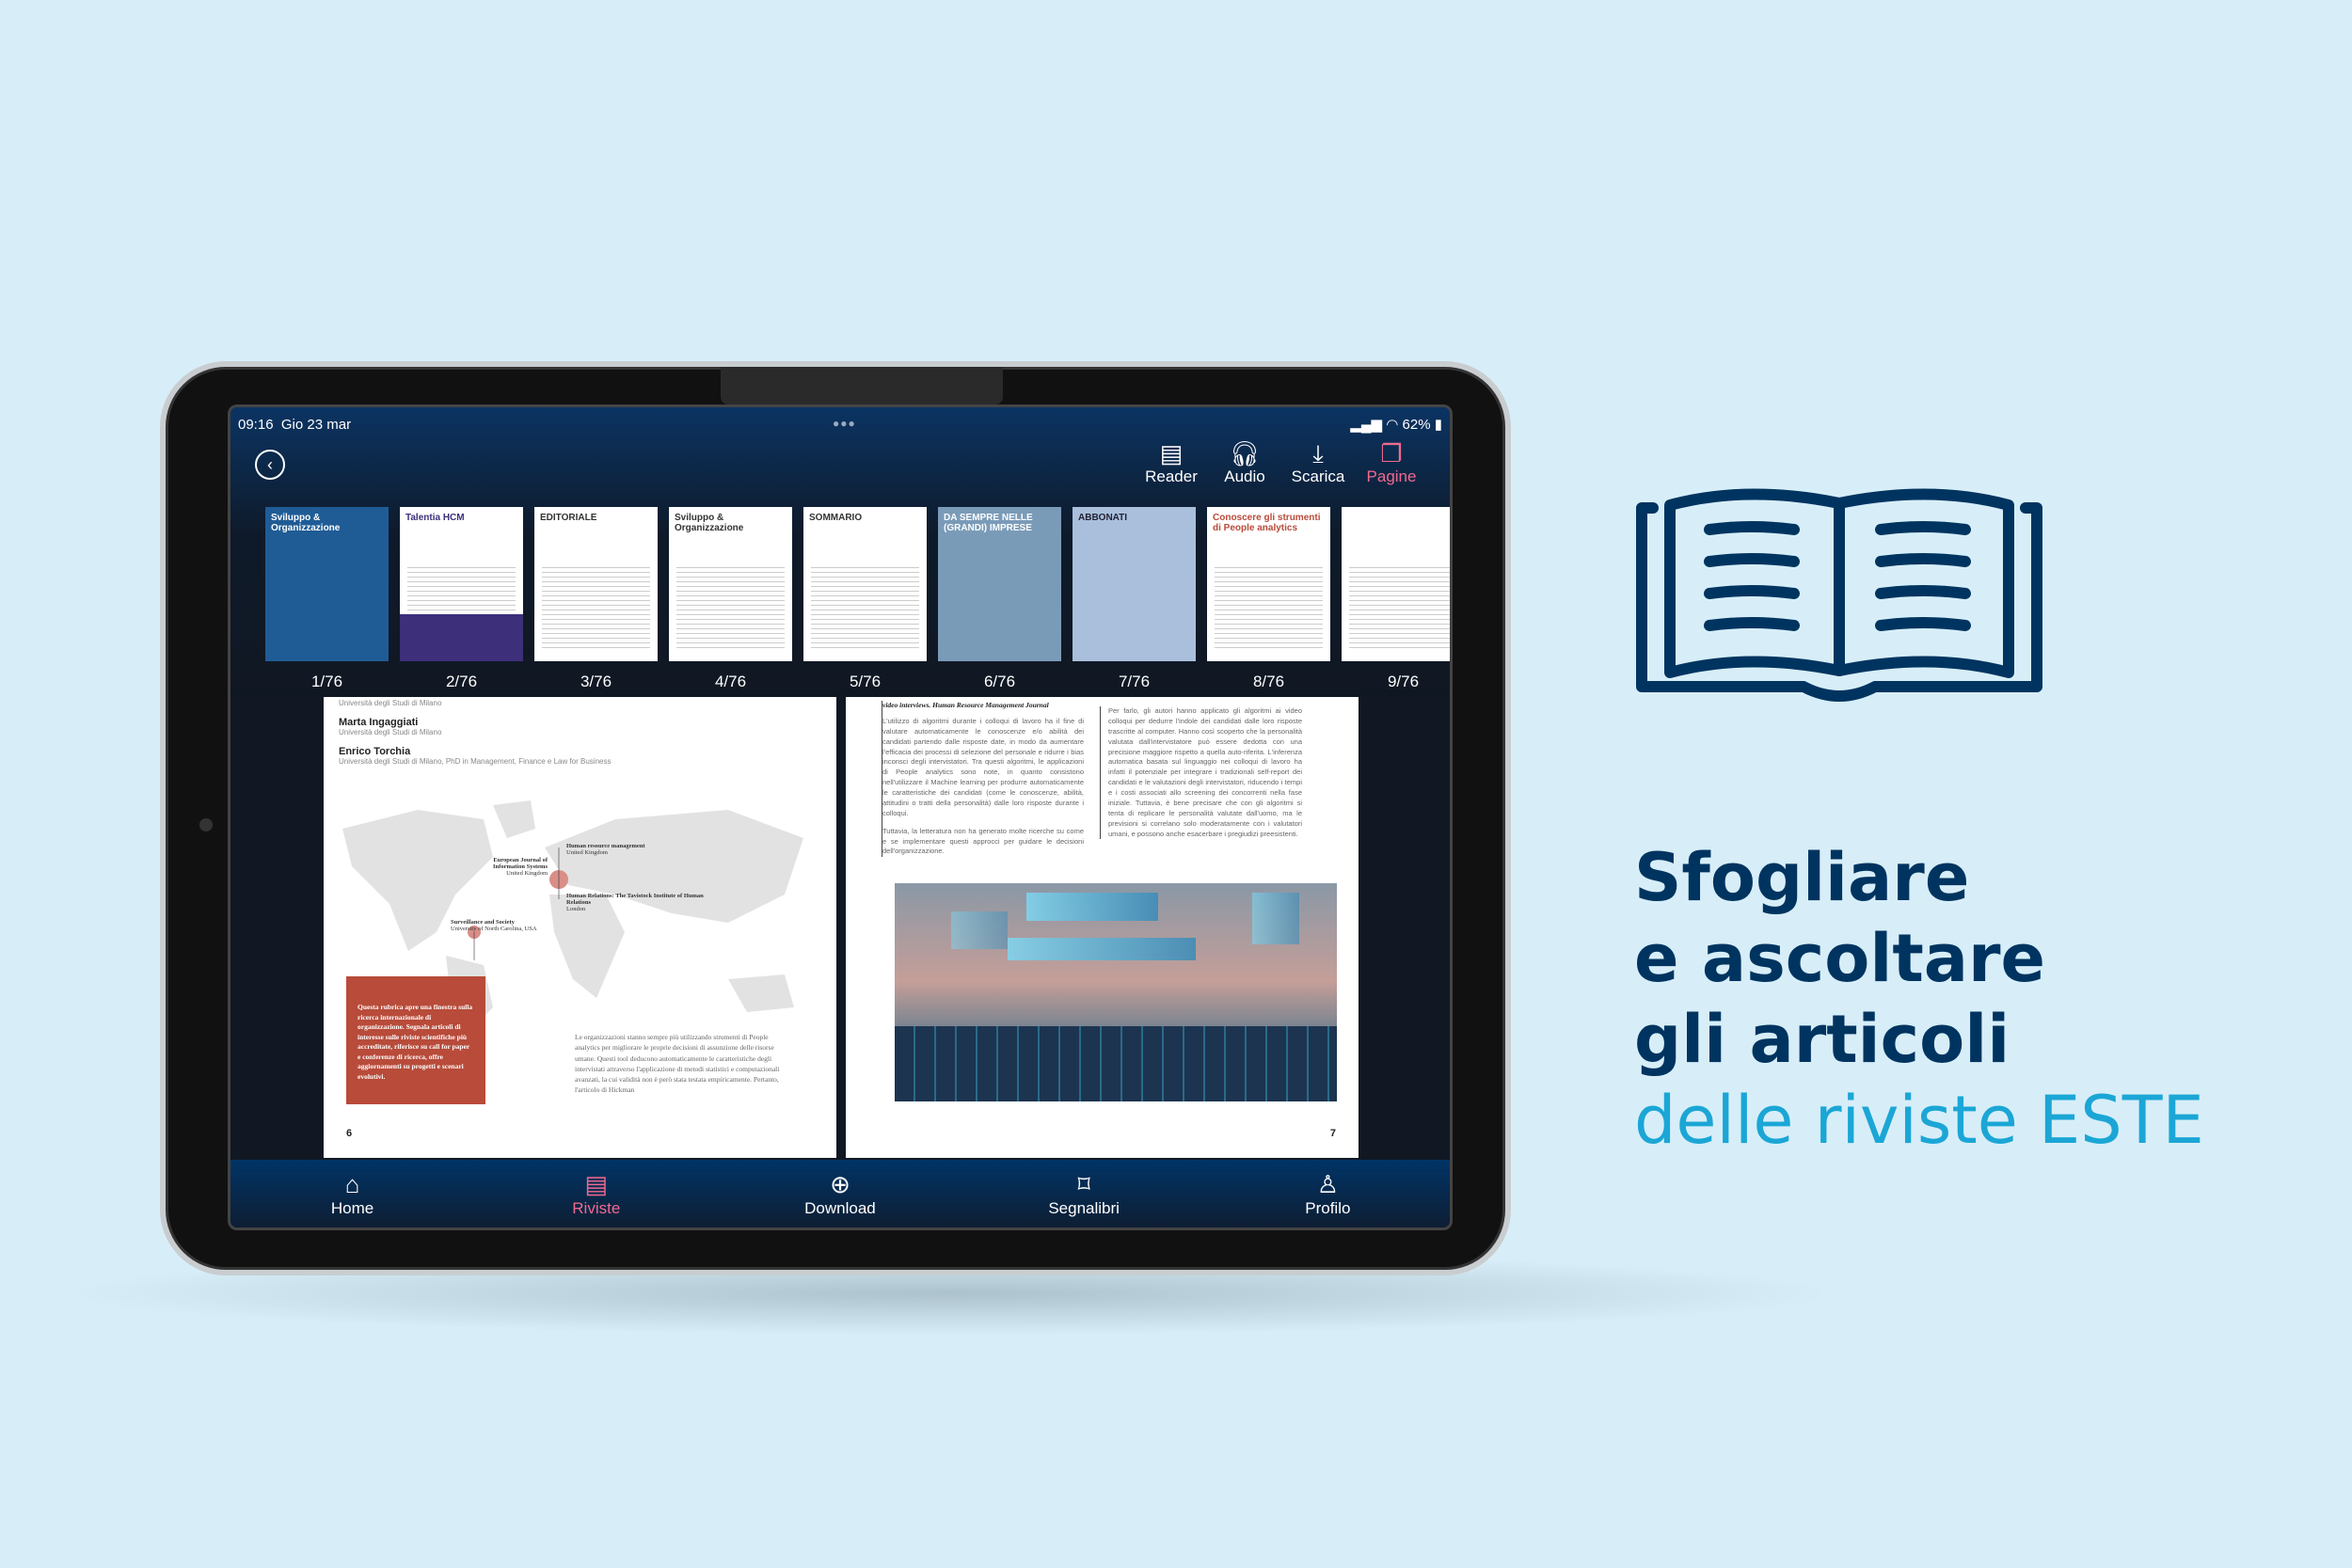 The image size is (2352, 1568). What do you see at coordinates (352, 1184) in the screenshot?
I see `home-icon: ⌂` at bounding box center [352, 1184].